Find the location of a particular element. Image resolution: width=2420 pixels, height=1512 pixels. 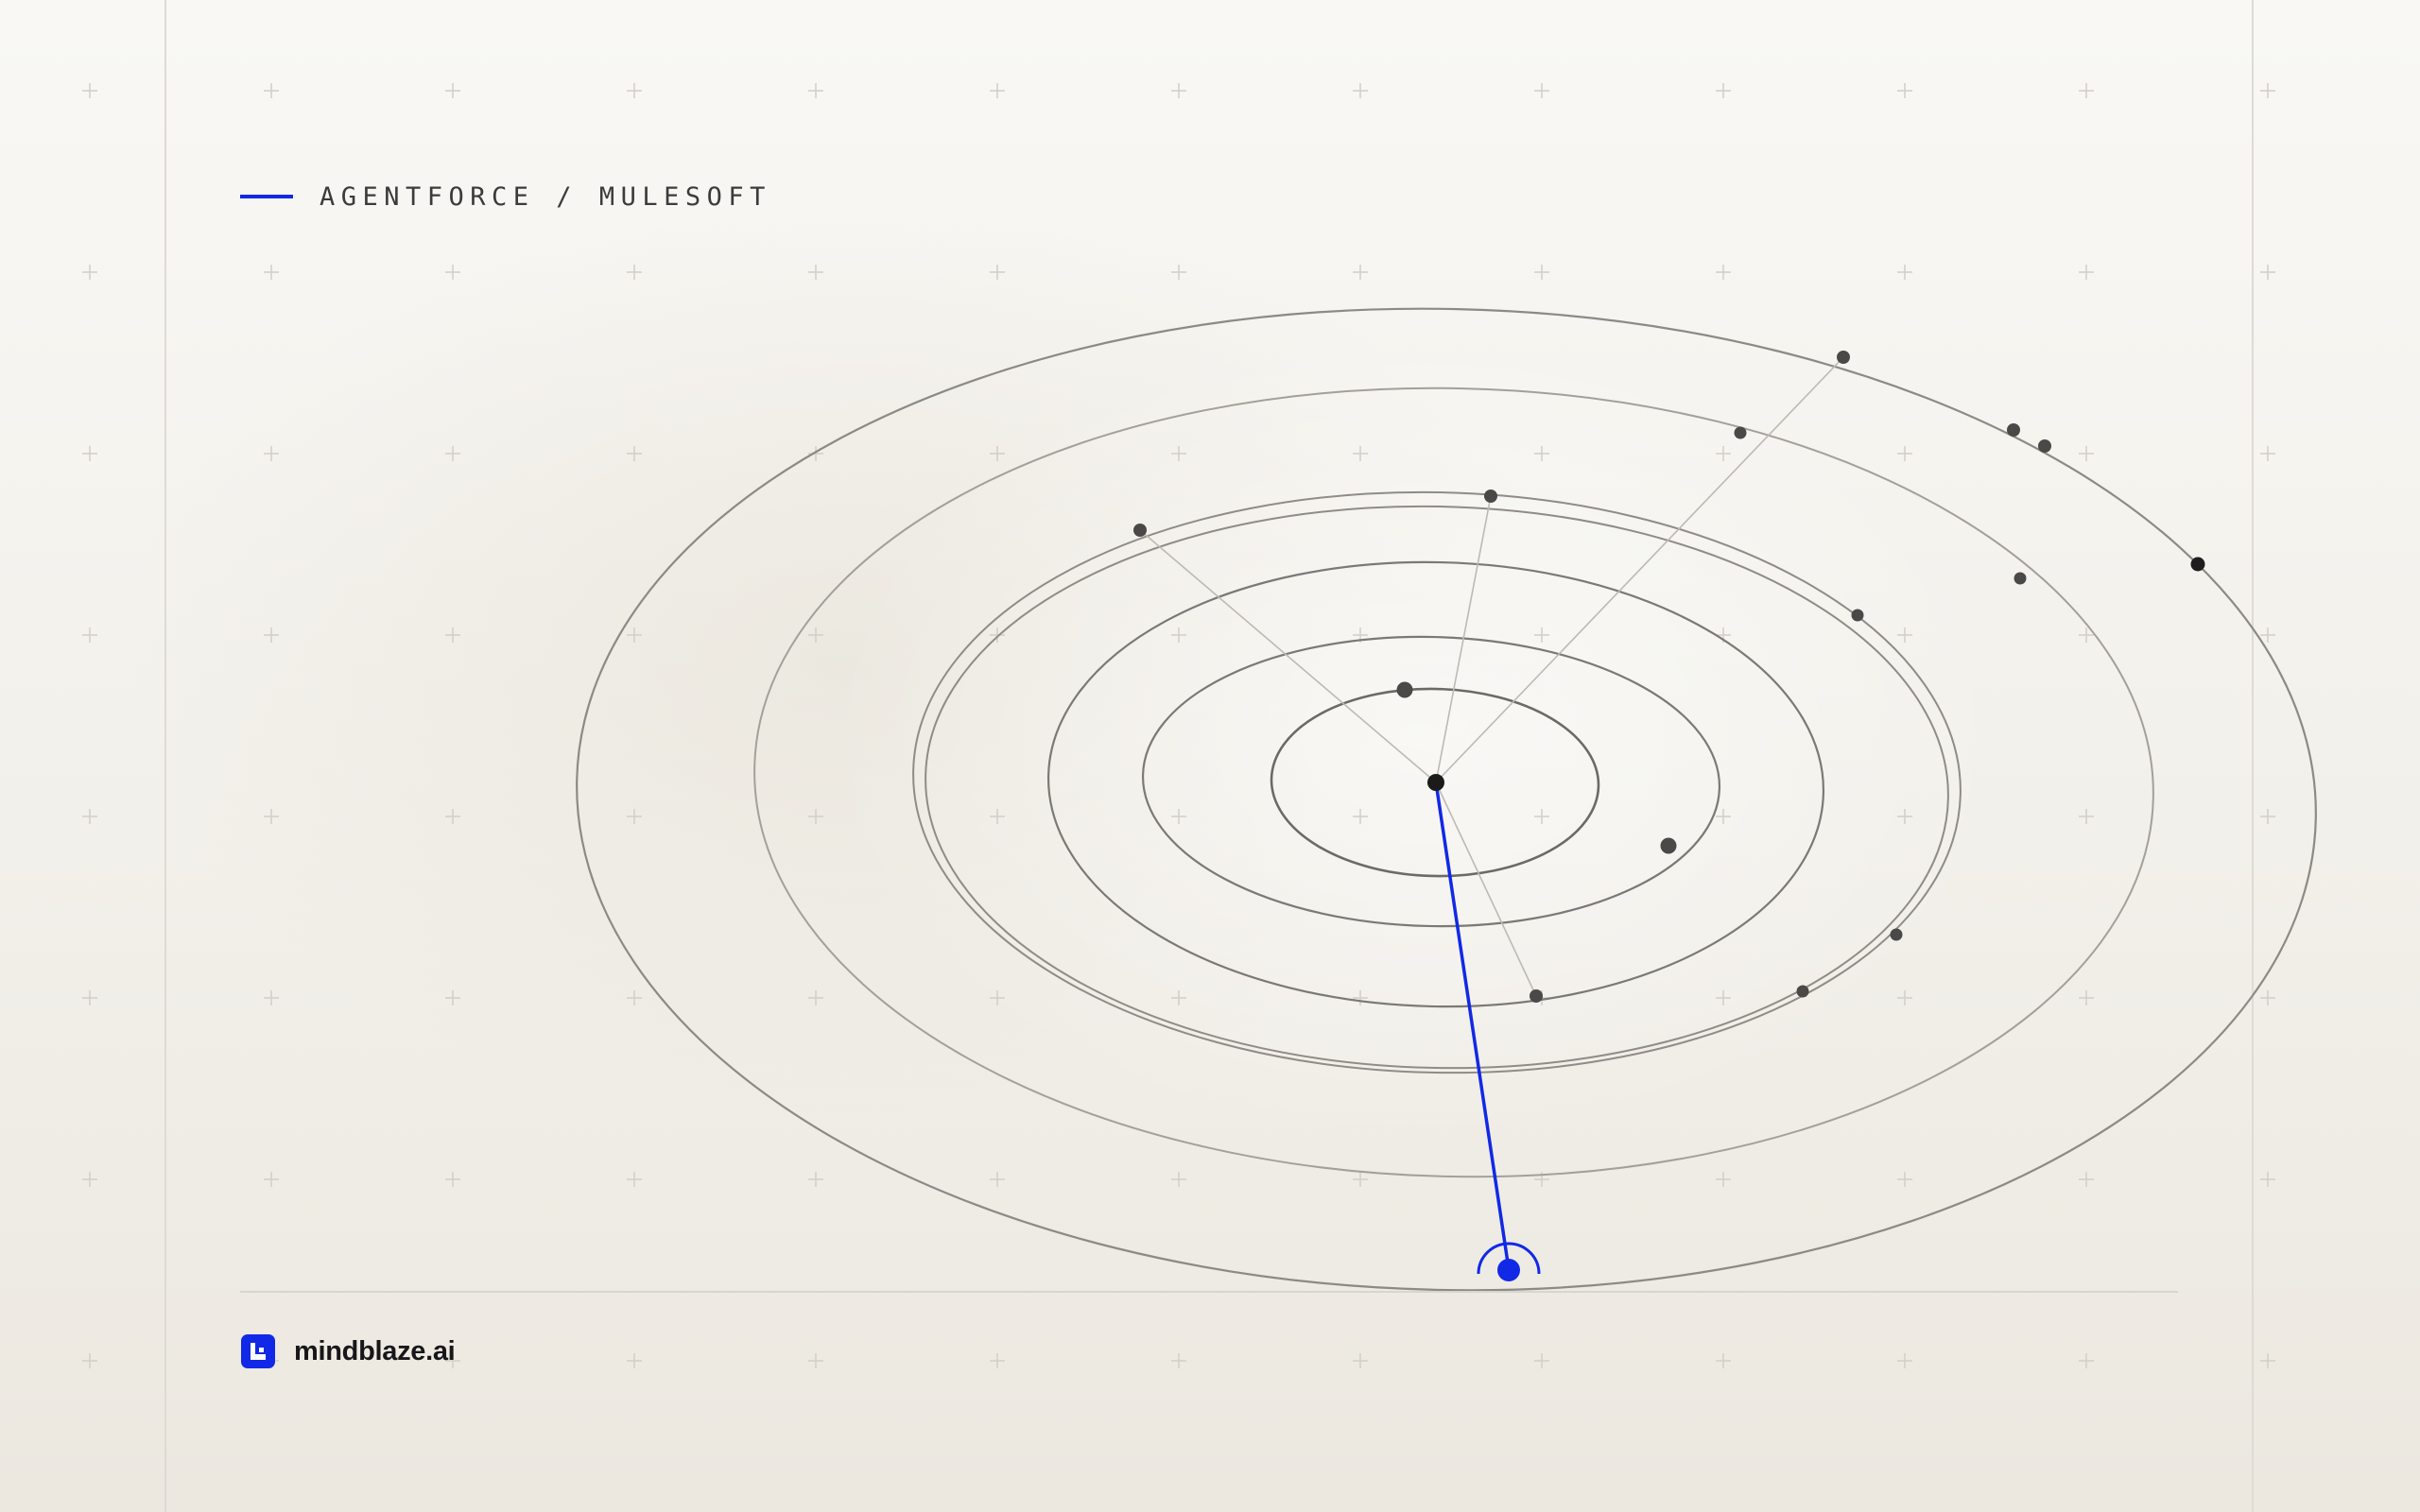

brand: mindblaze.ai is located at coordinates (348, 1351).